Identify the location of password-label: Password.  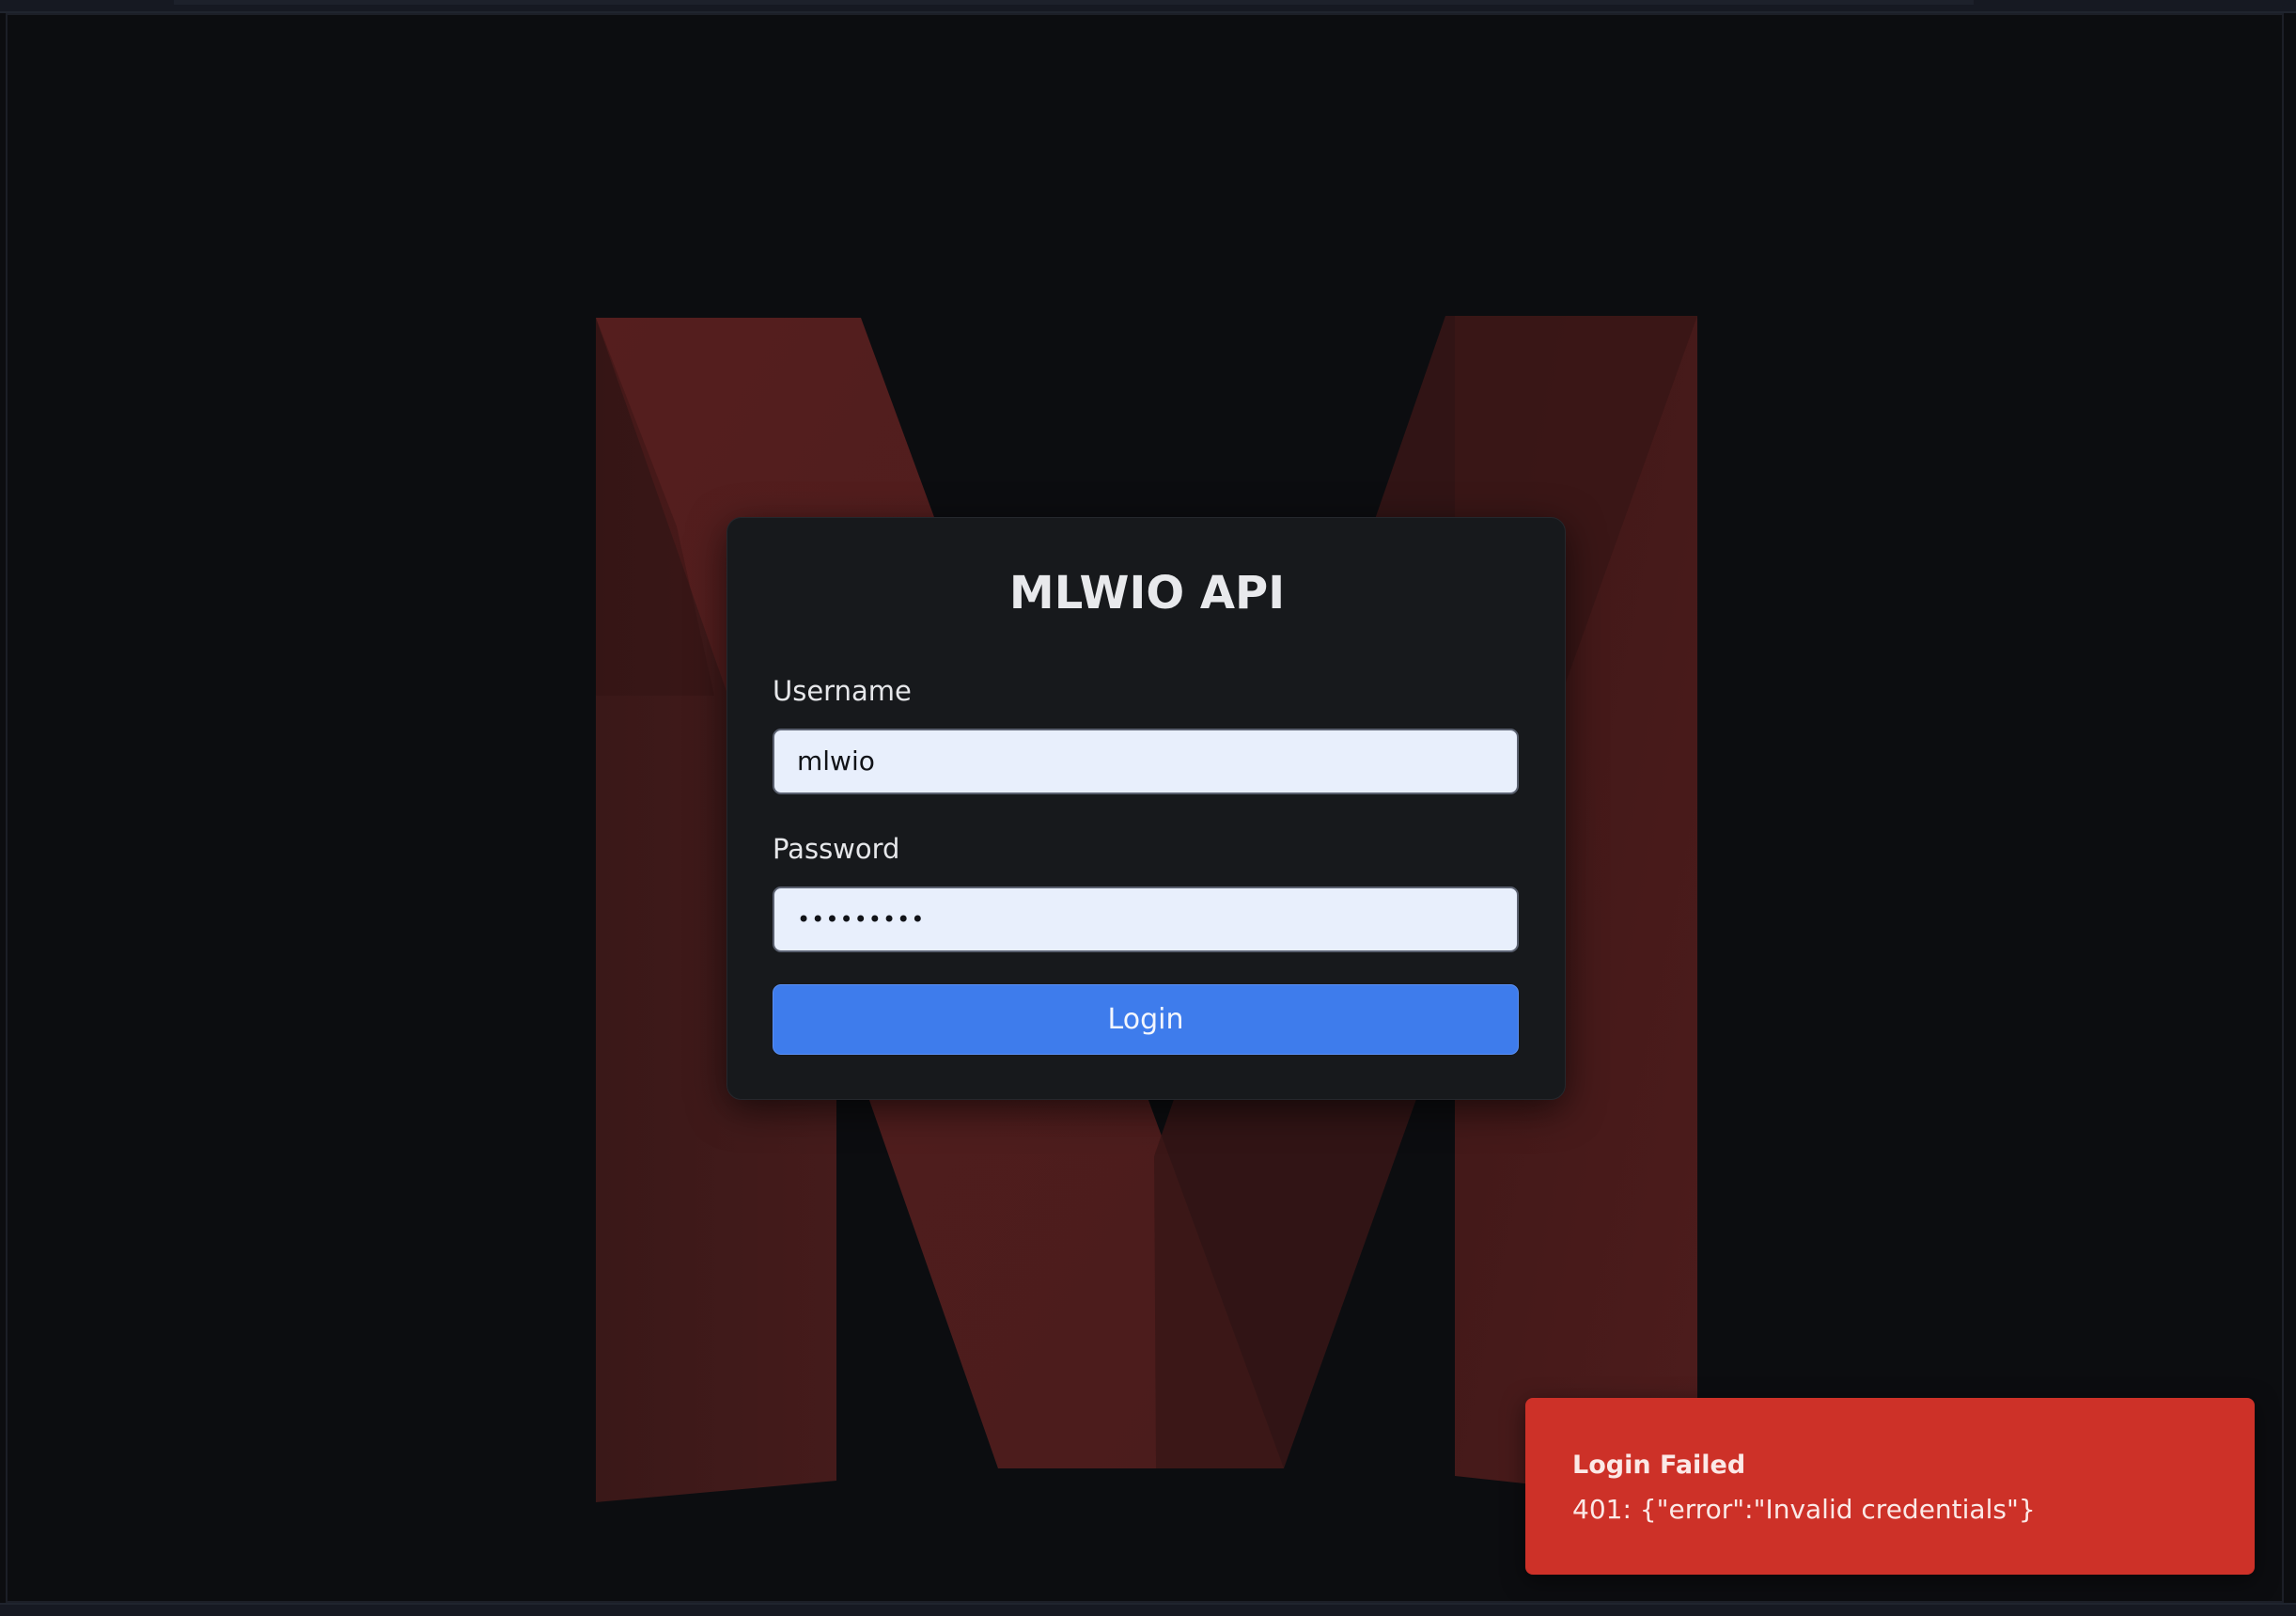
(836, 849).